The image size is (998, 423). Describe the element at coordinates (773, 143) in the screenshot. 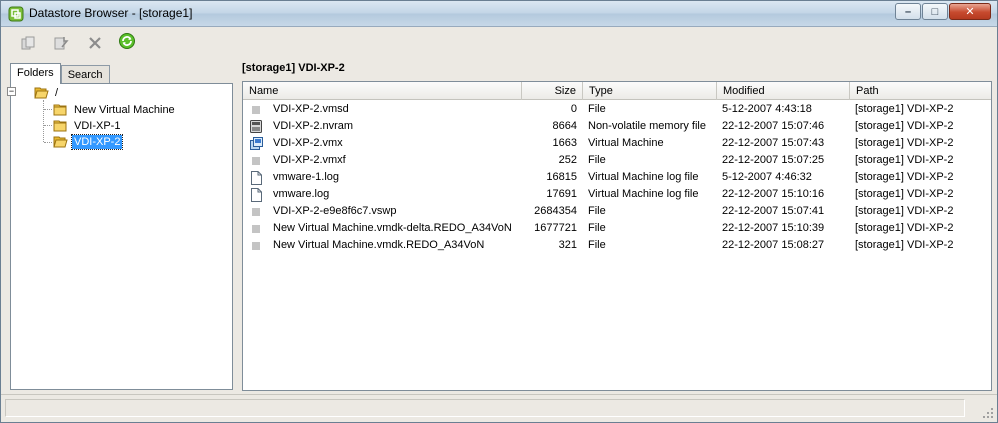

I see `cell-modified: 22-12-2007 15:07:43` at that location.